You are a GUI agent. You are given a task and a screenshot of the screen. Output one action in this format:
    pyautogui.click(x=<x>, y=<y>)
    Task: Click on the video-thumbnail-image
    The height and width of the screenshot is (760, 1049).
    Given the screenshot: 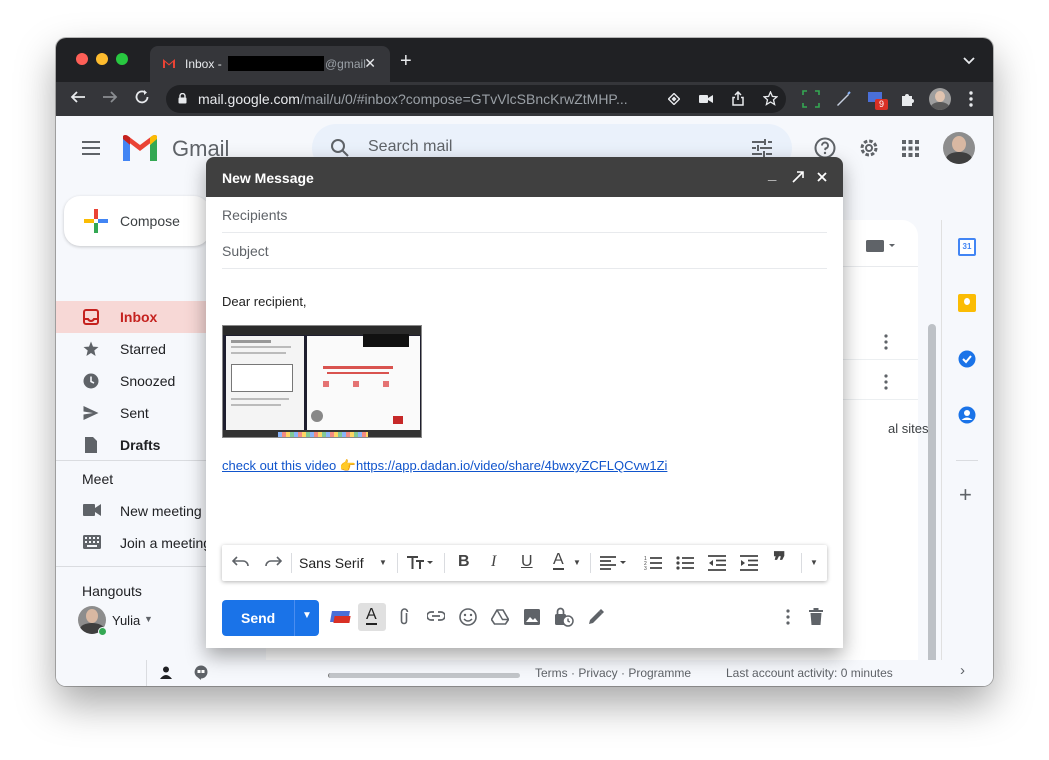 What is the action you would take?
    pyautogui.click(x=322, y=381)
    